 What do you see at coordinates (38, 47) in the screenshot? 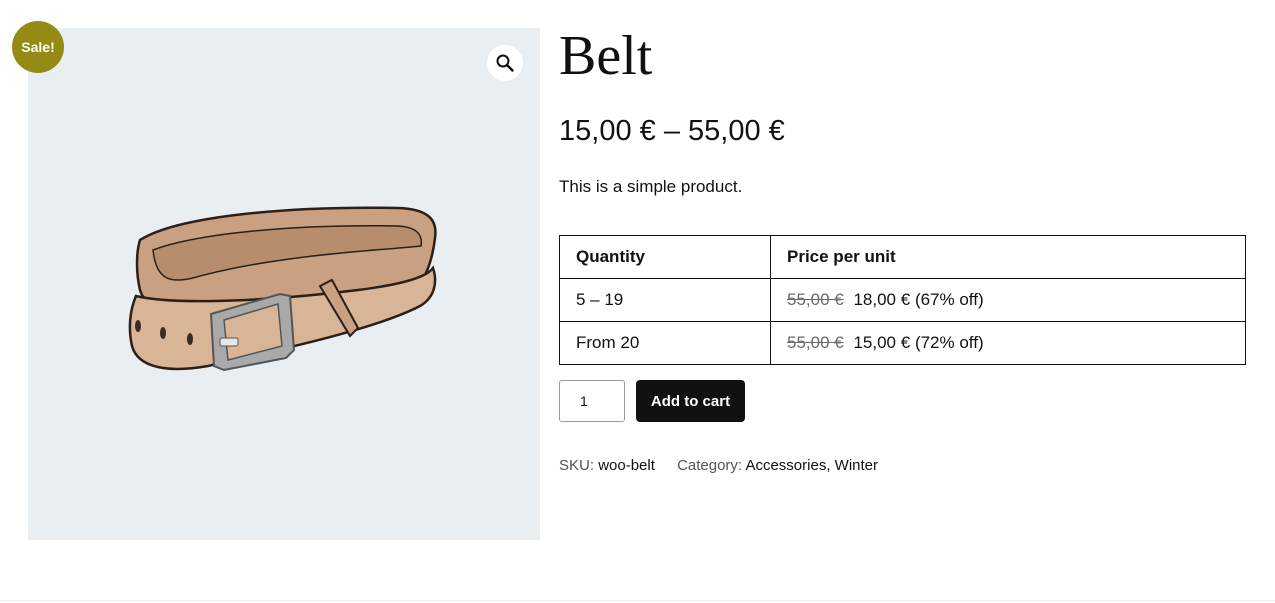
I see `sale-badge: Sale!` at bounding box center [38, 47].